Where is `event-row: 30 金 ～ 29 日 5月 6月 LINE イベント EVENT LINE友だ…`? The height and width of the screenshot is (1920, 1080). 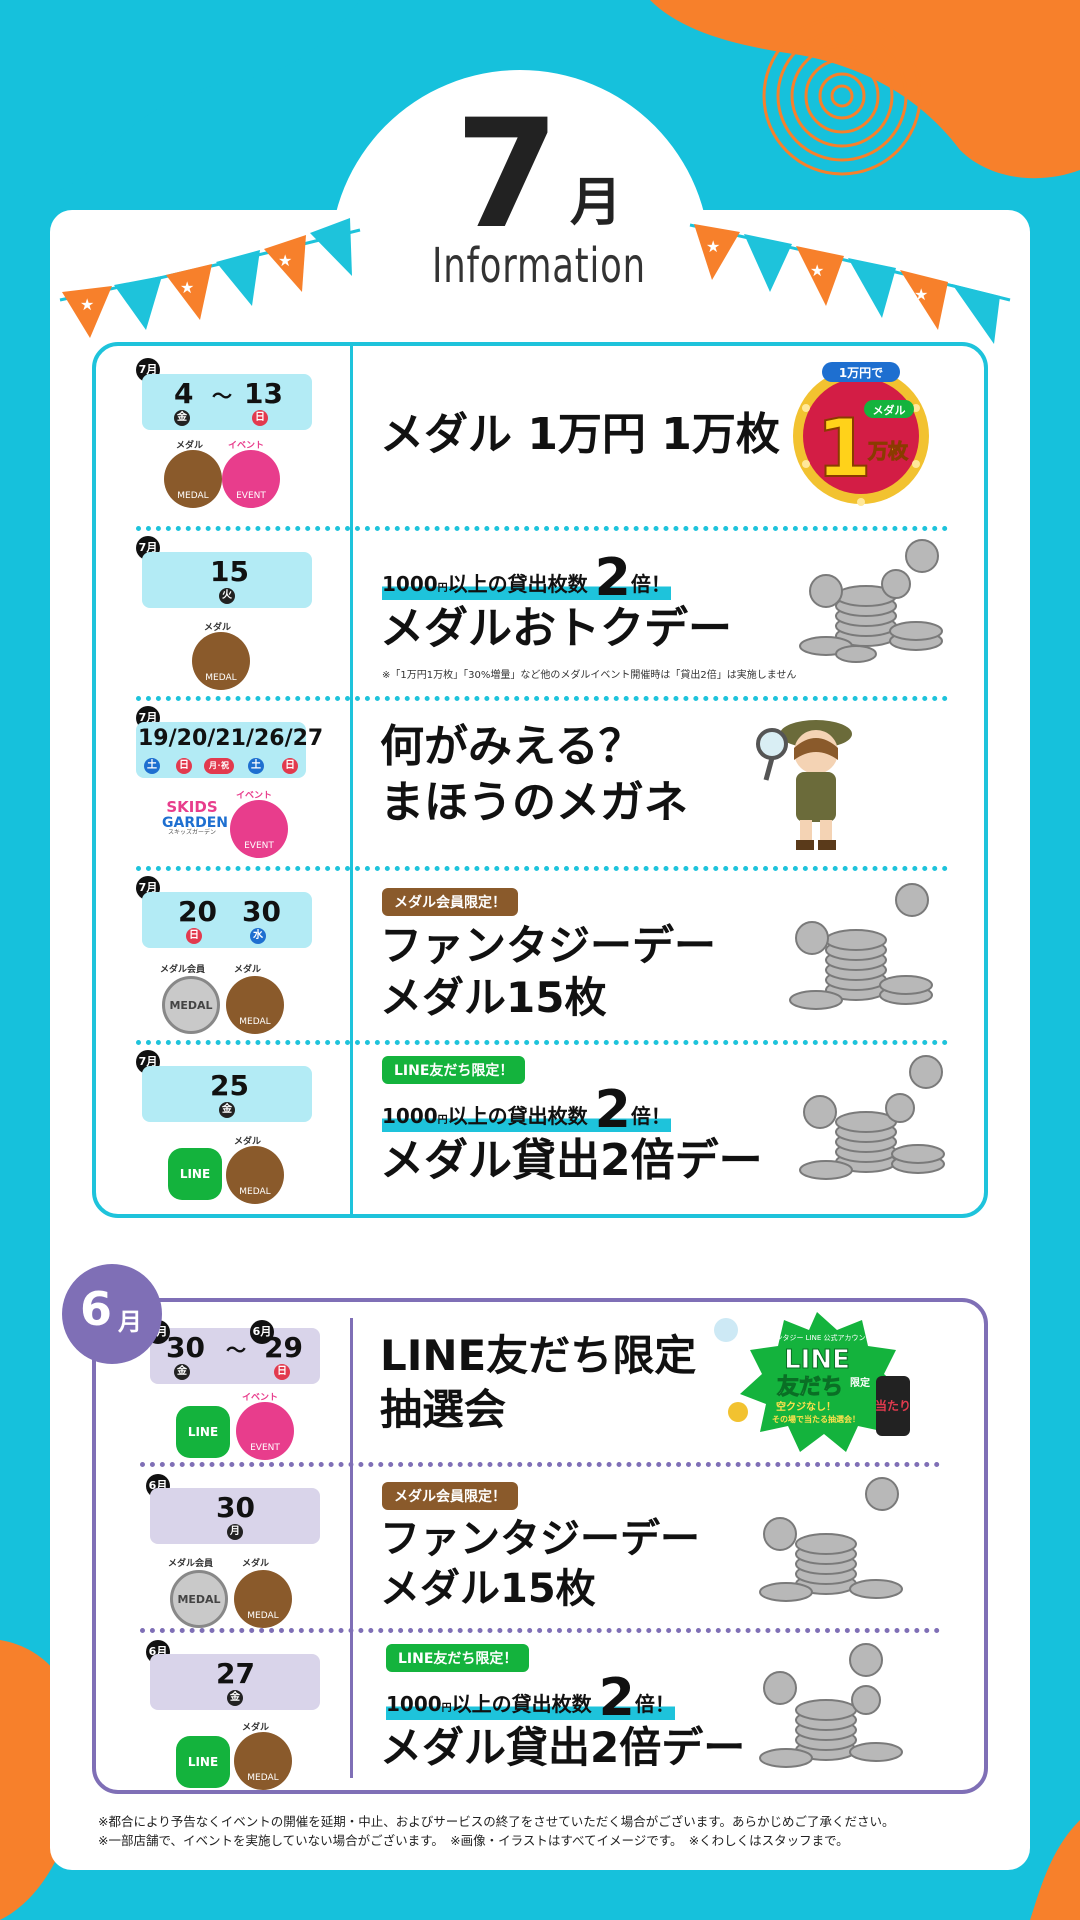
event-row: 30 金 ～ 29 日 5月 6月 LINE イベント EVENT LINE友だ… is located at coordinates (541, 1382).